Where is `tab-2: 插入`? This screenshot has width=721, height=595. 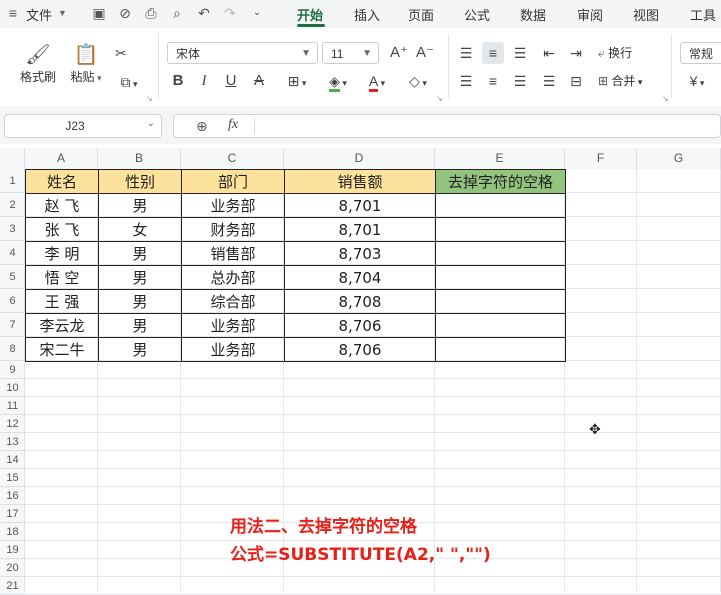 tab-2: 插入 is located at coordinates (367, 14).